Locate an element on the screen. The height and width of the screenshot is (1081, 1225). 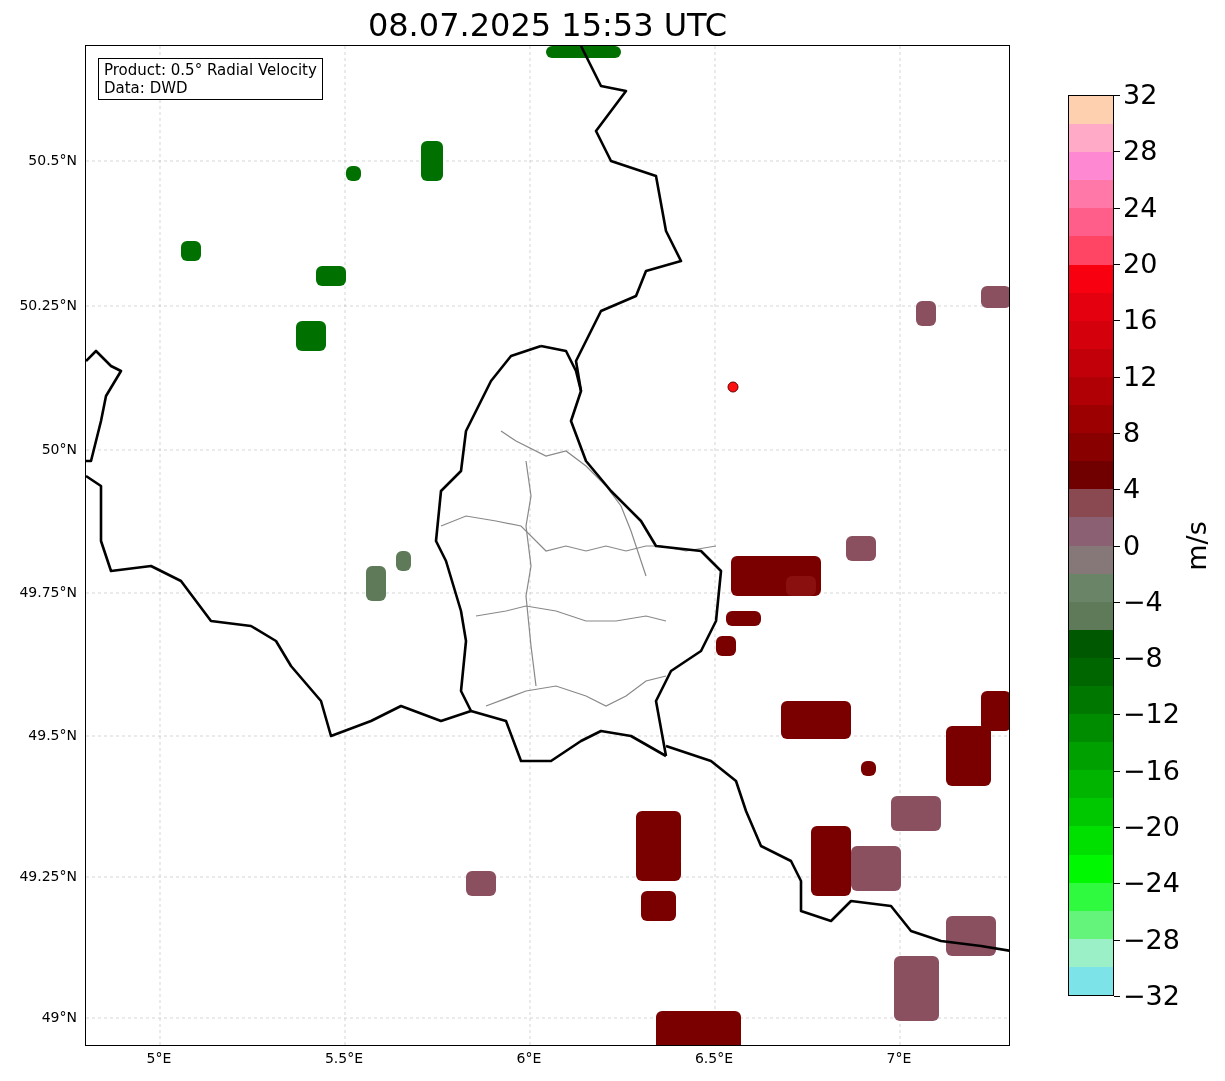
colorbar-tick-label: 0 is located at coordinates (1127, 545).